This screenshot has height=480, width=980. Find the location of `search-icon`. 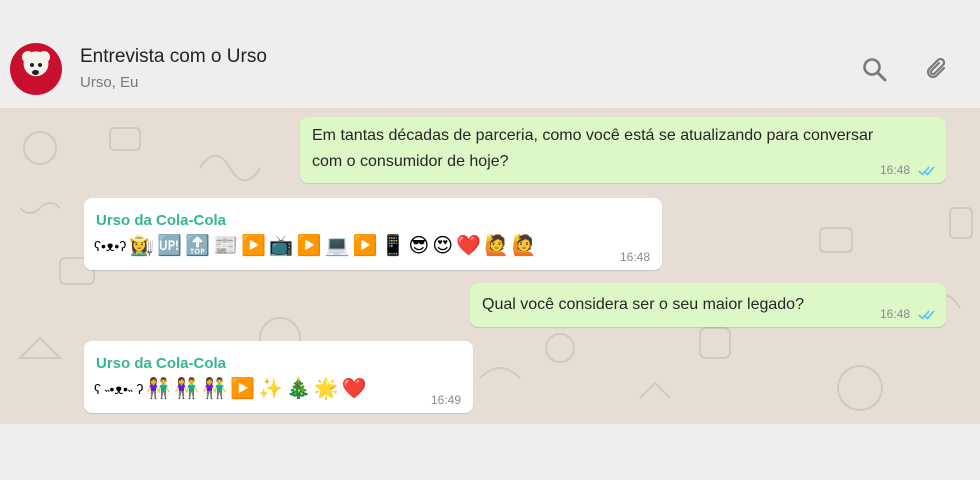

search-icon is located at coordinates (875, 70).